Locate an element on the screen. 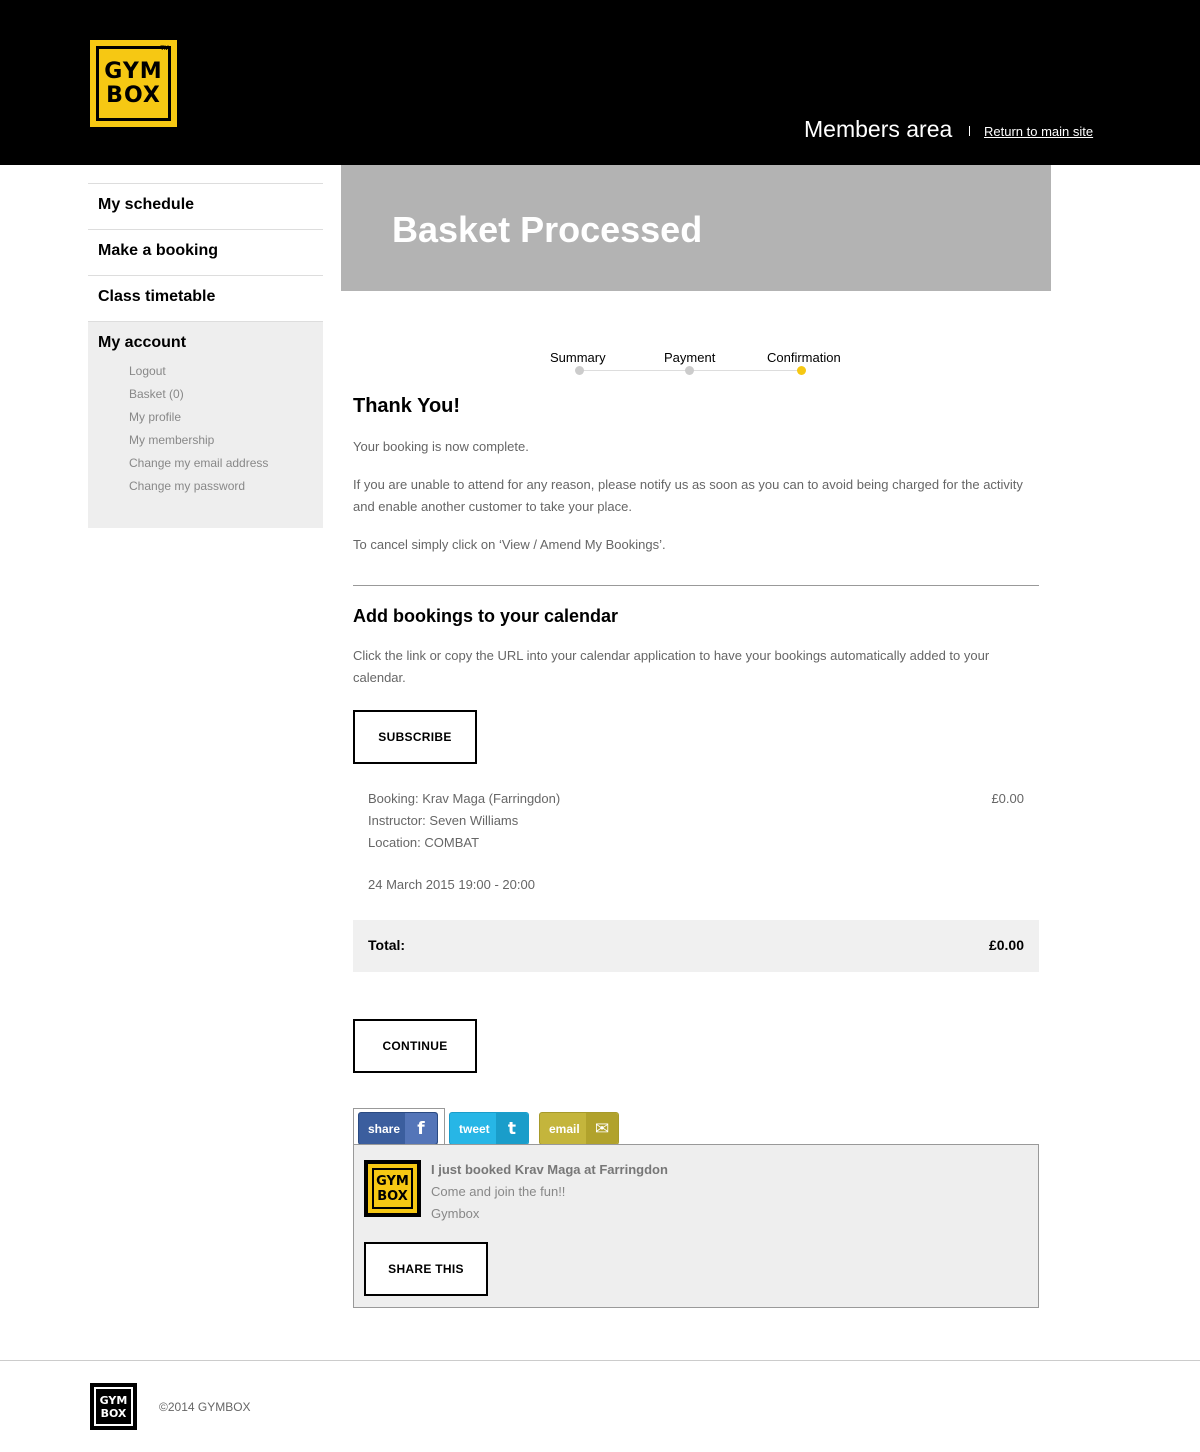  account-link-my-membership: My membership is located at coordinates (205, 440).